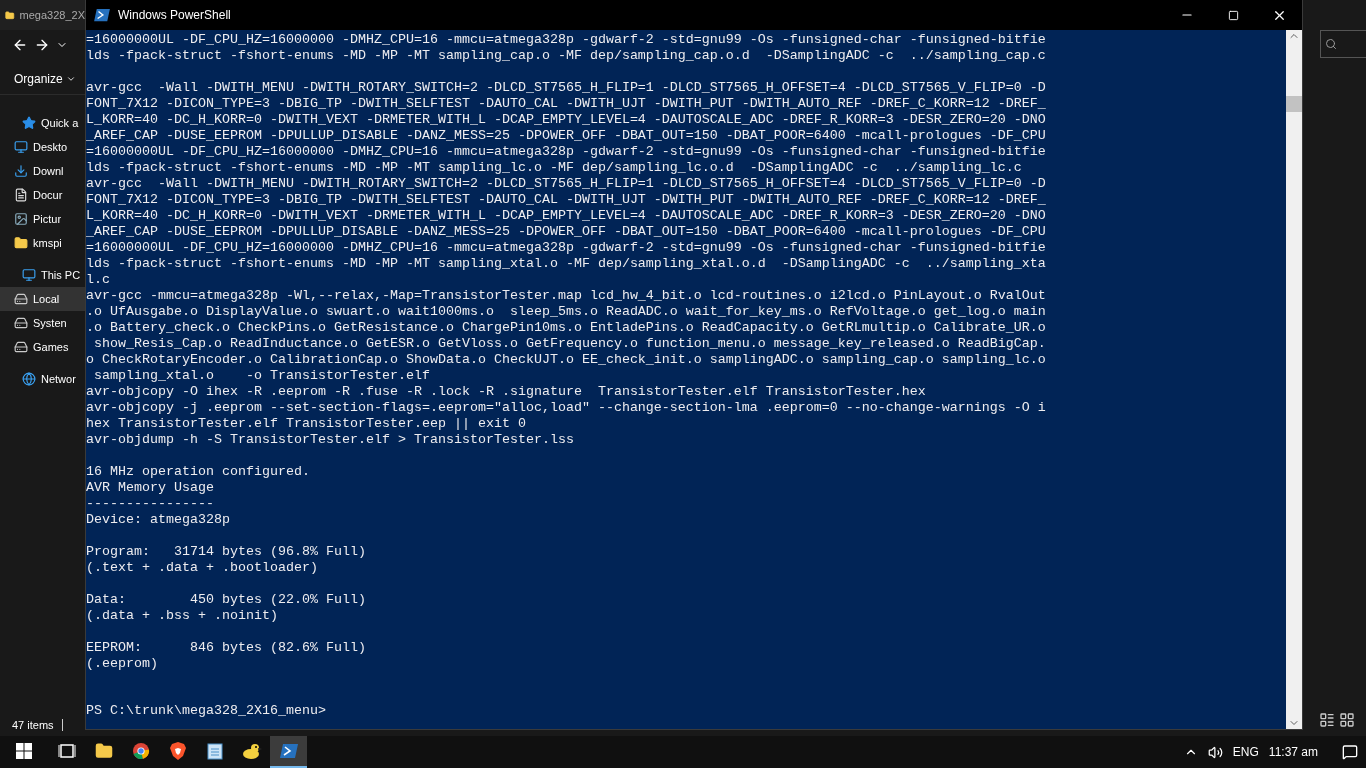 This screenshot has height=768, width=1366. Describe the element at coordinates (33, 725) in the screenshot. I see `item-count: 47 items` at that location.